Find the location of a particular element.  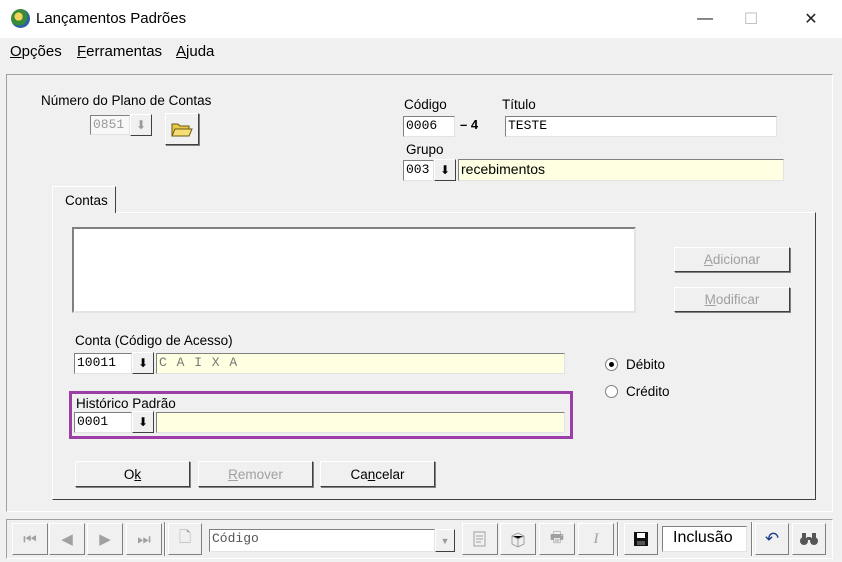

grupo-dropdown-button: ⬇ is located at coordinates (445, 170).